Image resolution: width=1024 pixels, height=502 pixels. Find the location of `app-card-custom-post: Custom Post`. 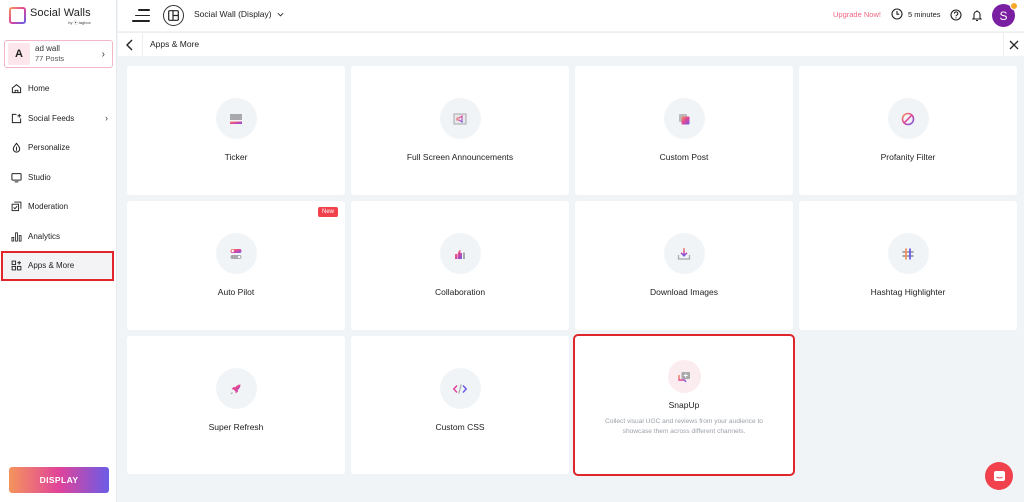

app-card-custom-post: Custom Post is located at coordinates (684, 130).